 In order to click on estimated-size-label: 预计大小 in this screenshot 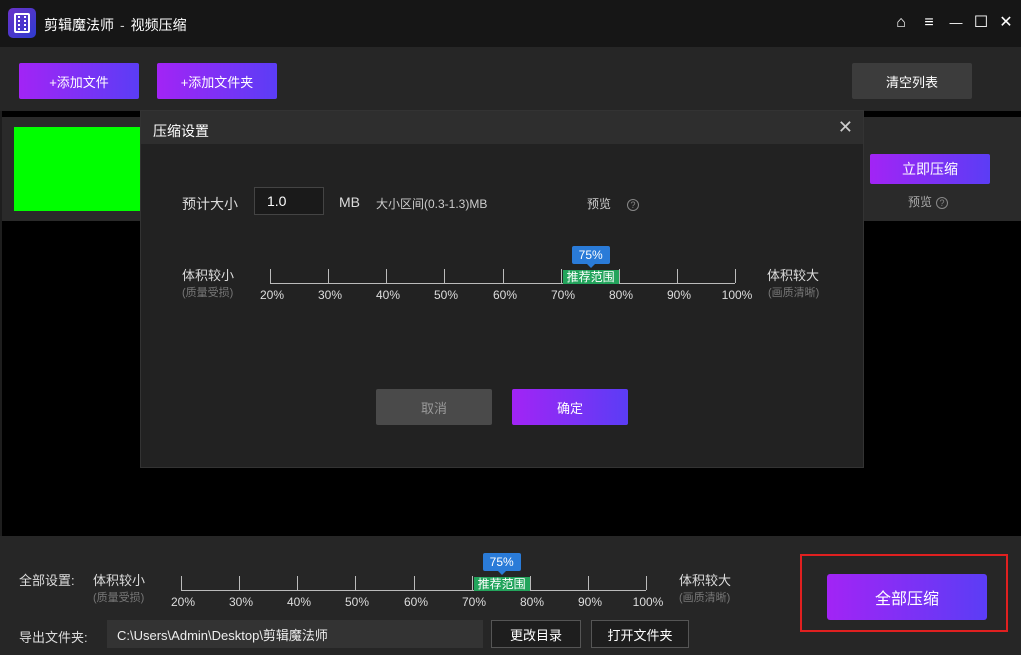, I will do `click(210, 204)`.